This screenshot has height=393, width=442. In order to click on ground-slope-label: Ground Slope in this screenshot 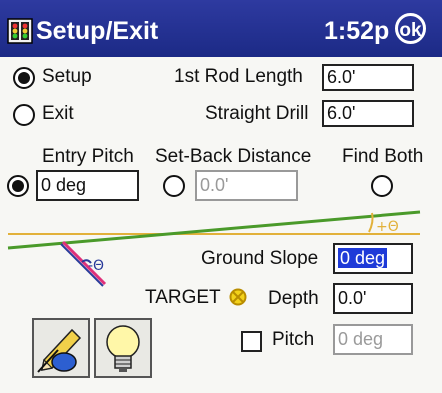, I will do `click(260, 258)`.